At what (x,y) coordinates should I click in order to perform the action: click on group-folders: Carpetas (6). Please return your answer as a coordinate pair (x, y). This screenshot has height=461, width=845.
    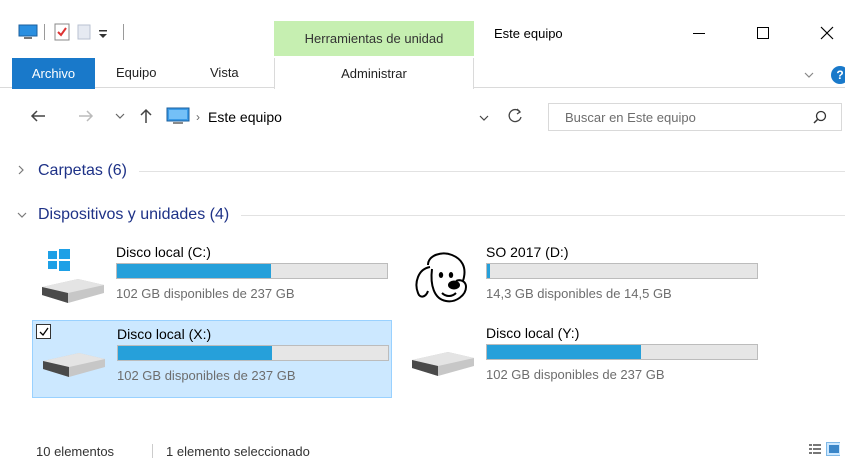
    Looking at the image, I should click on (430, 171).